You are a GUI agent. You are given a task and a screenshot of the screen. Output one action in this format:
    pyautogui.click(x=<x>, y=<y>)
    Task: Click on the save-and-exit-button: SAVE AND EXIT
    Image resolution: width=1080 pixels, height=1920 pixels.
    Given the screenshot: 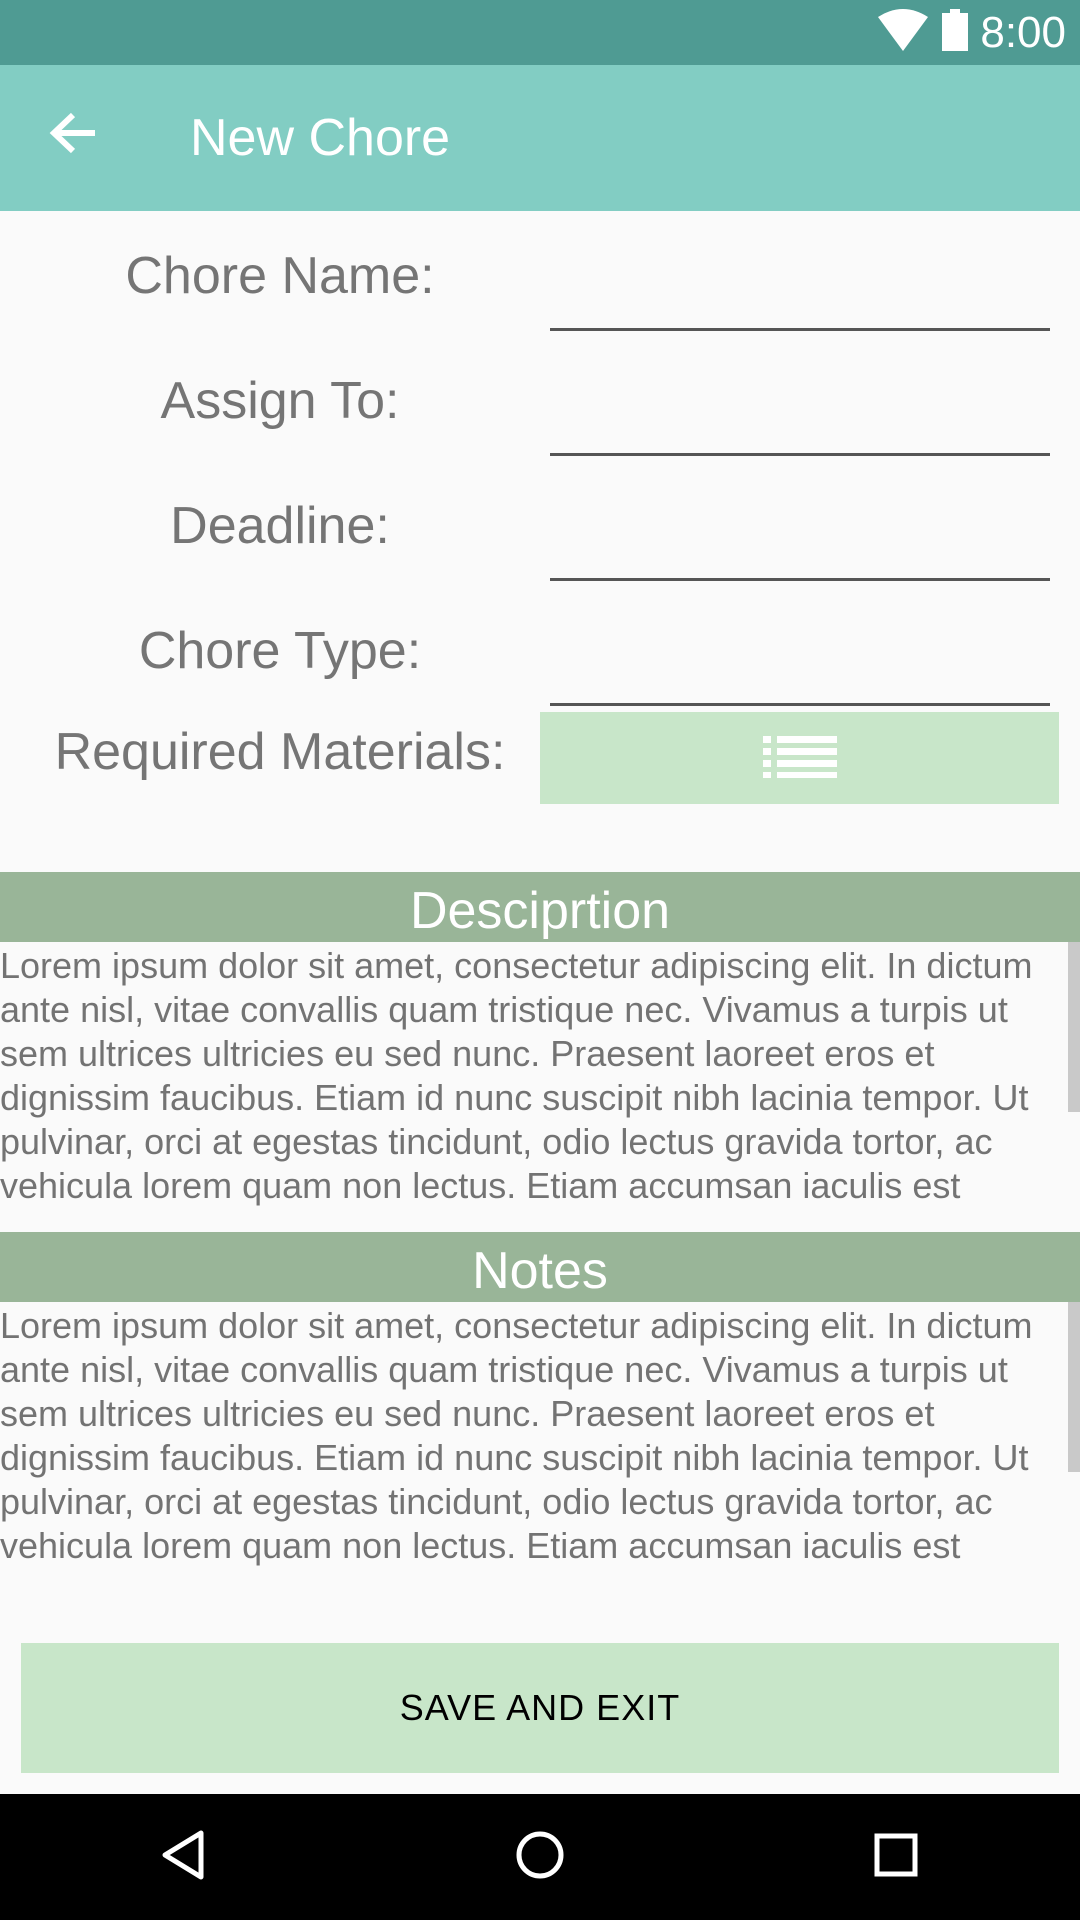 What is the action you would take?
    pyautogui.click(x=540, y=1708)
    